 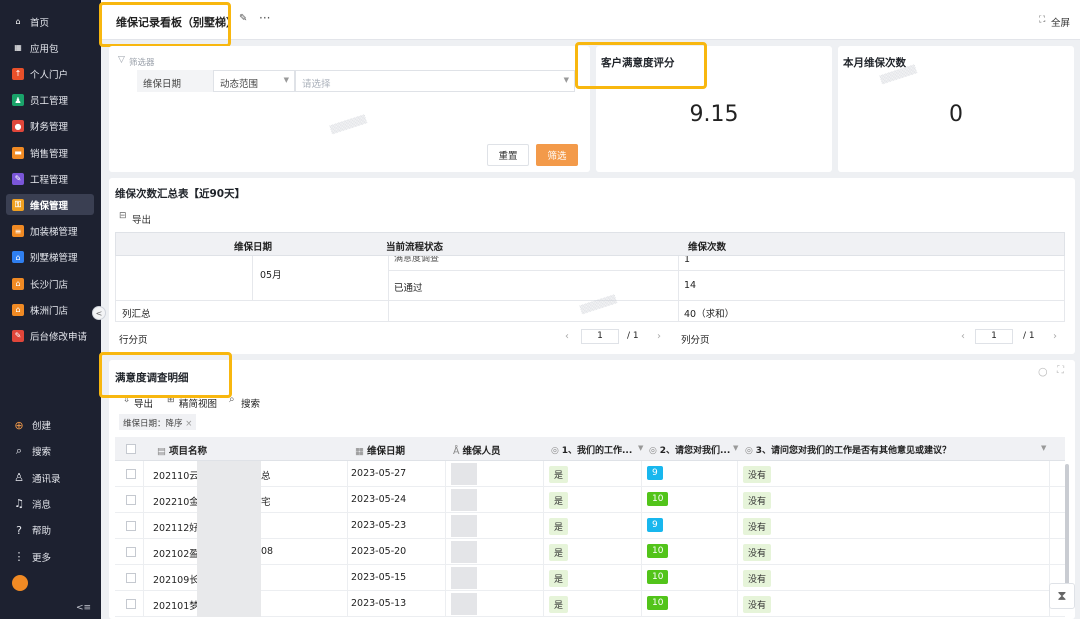 What do you see at coordinates (1043, 371) in the screenshot?
I see `refresh-icon: ○` at bounding box center [1043, 371].